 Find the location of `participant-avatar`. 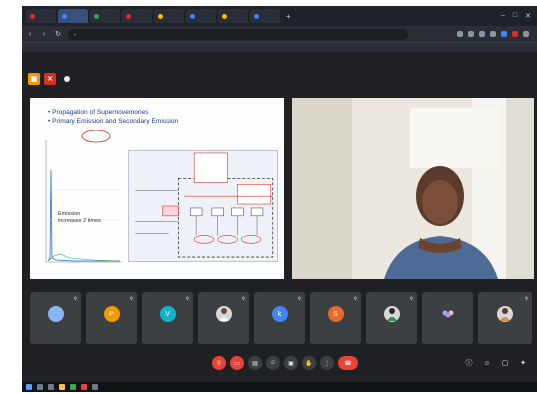

participant-avatar is located at coordinates (55, 314).